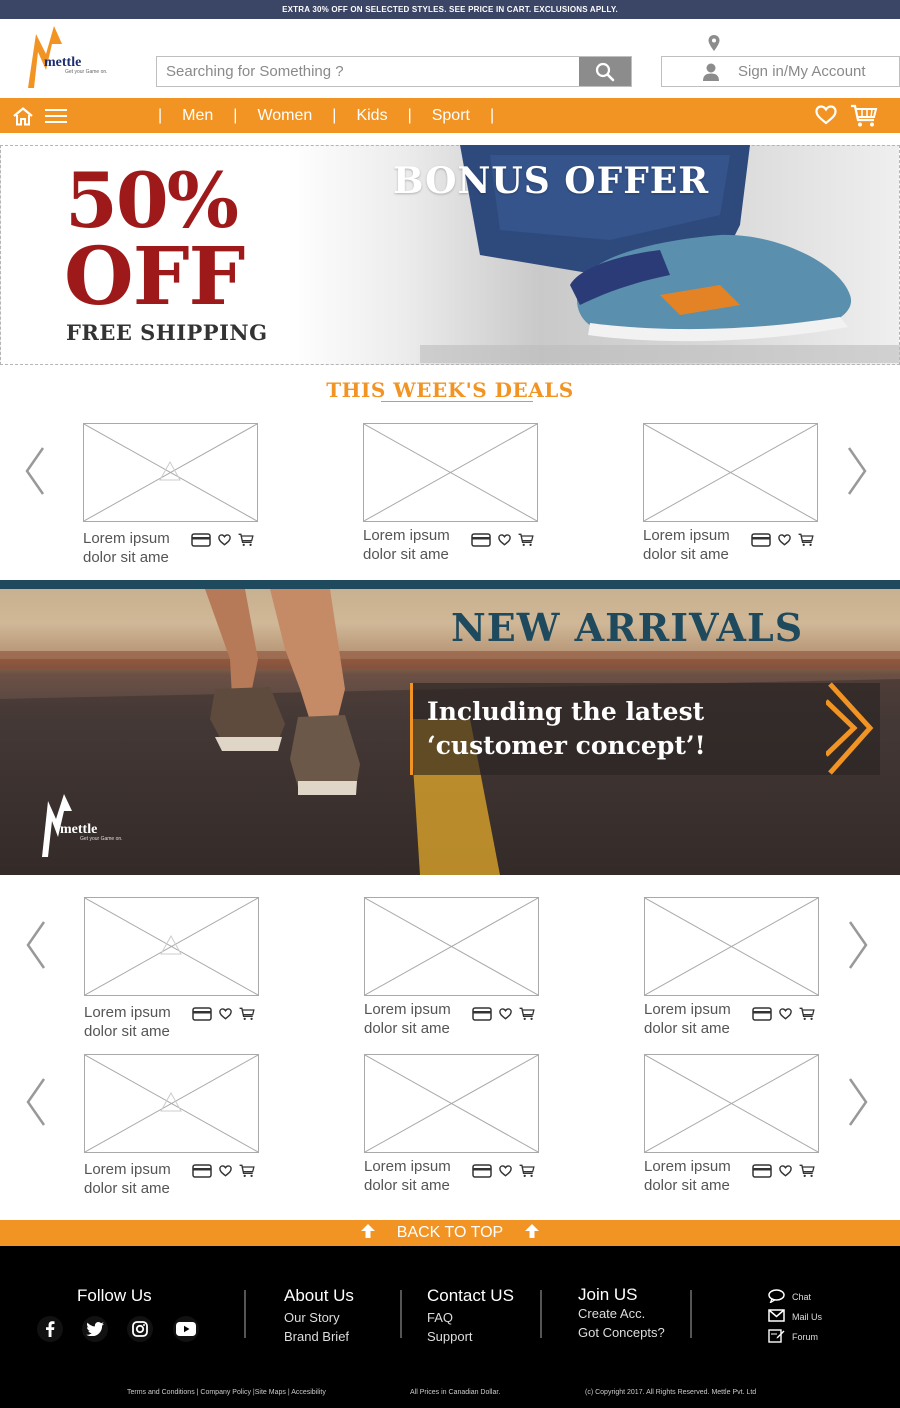 This screenshot has height=1408, width=900. What do you see at coordinates (621, 1313) in the screenshot?
I see `create-account-link: Create Acc.` at bounding box center [621, 1313].